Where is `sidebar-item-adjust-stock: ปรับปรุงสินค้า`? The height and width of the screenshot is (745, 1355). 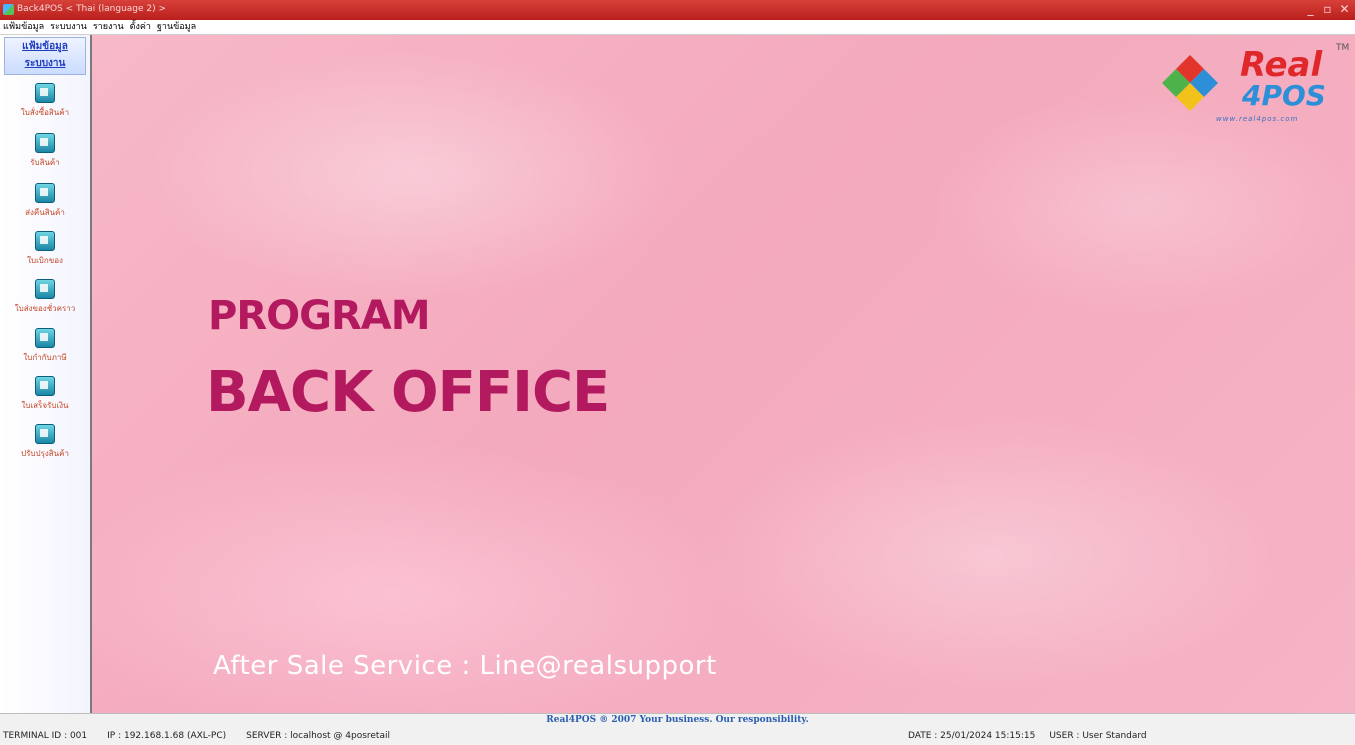
sidebar-item-adjust-stock: ปรับปรุงสินค้า is located at coordinates (45, 447).